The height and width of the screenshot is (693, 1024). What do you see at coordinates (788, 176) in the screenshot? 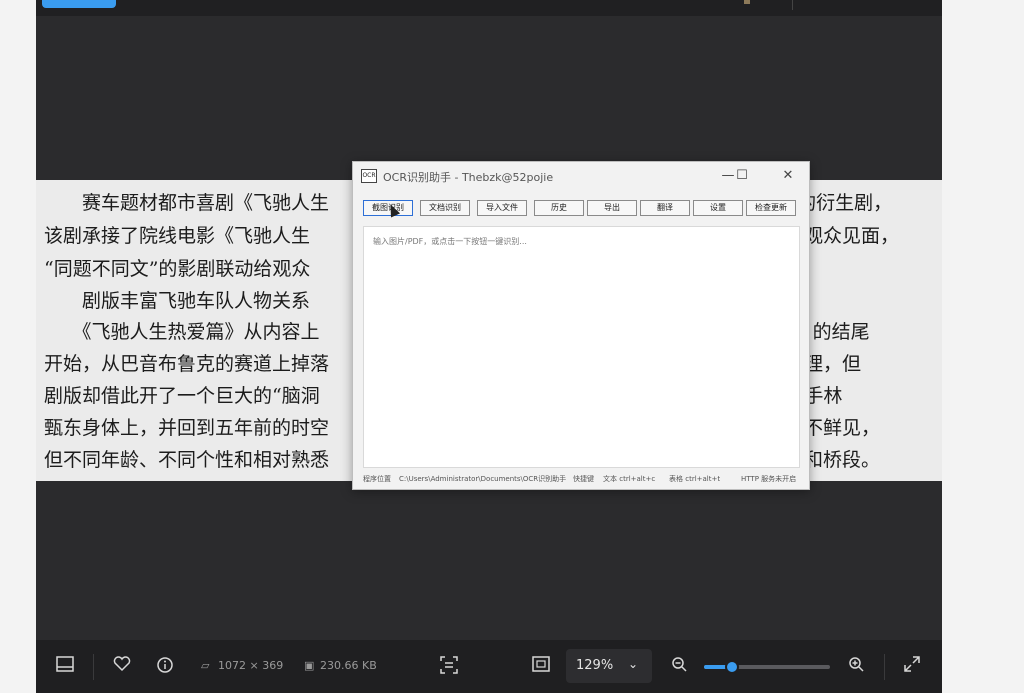
I see `close-icon: ✕` at bounding box center [788, 176].